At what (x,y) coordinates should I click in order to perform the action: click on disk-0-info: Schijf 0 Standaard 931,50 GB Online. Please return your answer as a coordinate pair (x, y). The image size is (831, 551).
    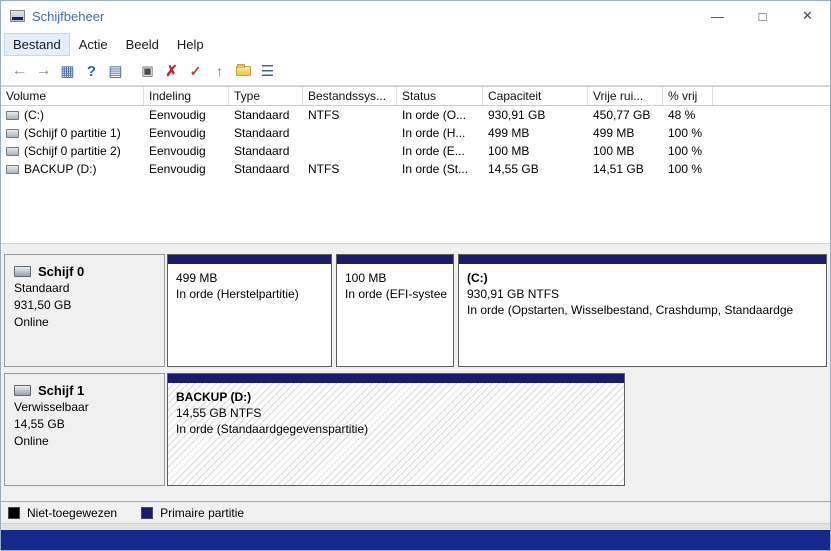
    Looking at the image, I should click on (84, 310).